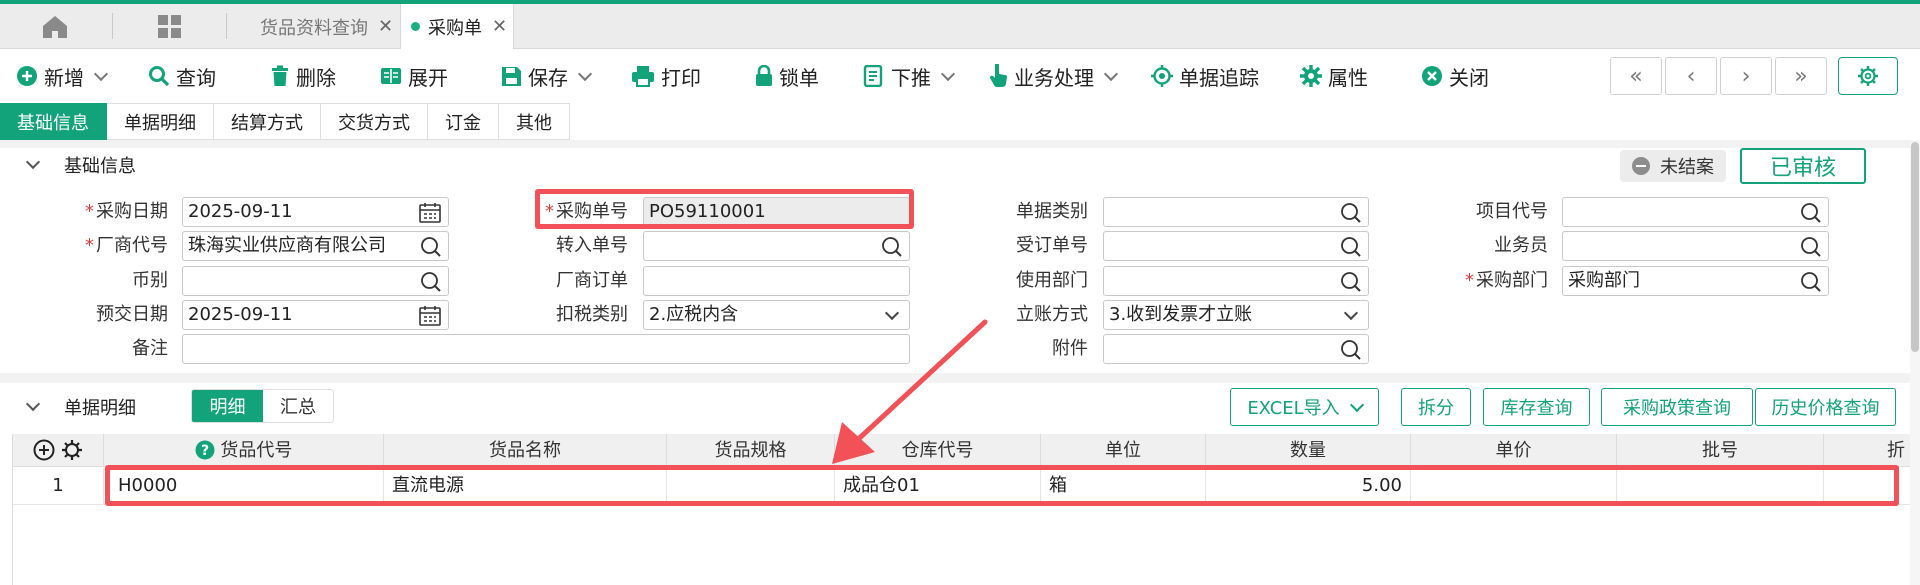 The image size is (1920, 585). I want to click on prev-page-button: ‹, so click(1691, 76).